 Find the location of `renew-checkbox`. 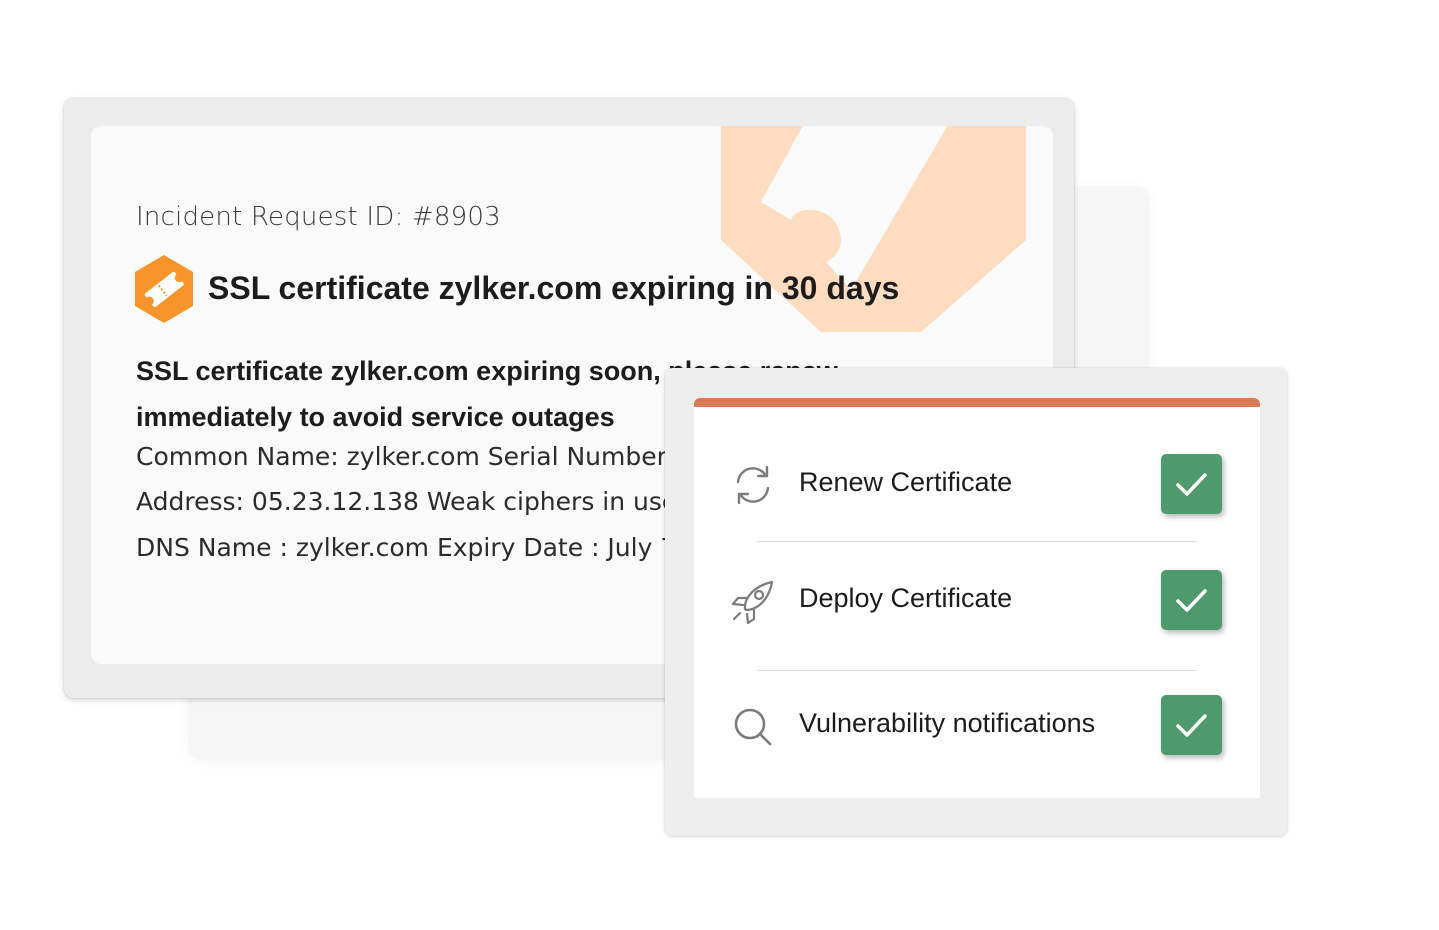

renew-checkbox is located at coordinates (1191, 484).